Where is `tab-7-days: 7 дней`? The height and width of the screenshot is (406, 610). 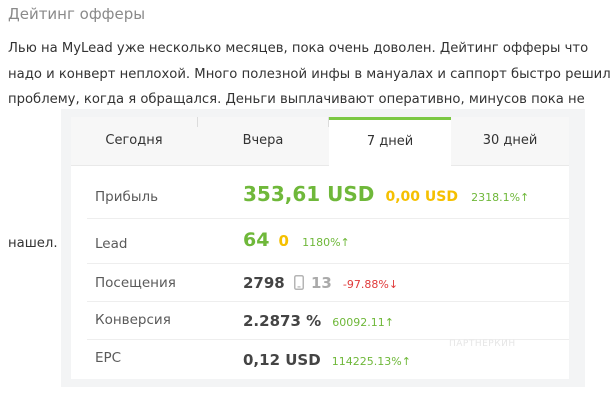 tab-7-days: 7 дней is located at coordinates (390, 141).